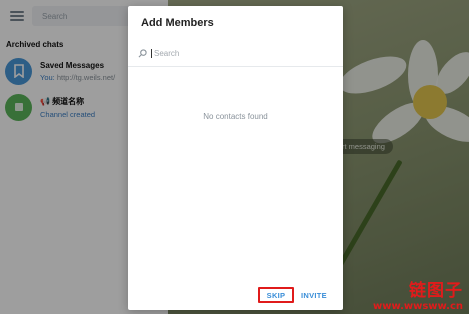  I want to click on divider, so click(235, 66).